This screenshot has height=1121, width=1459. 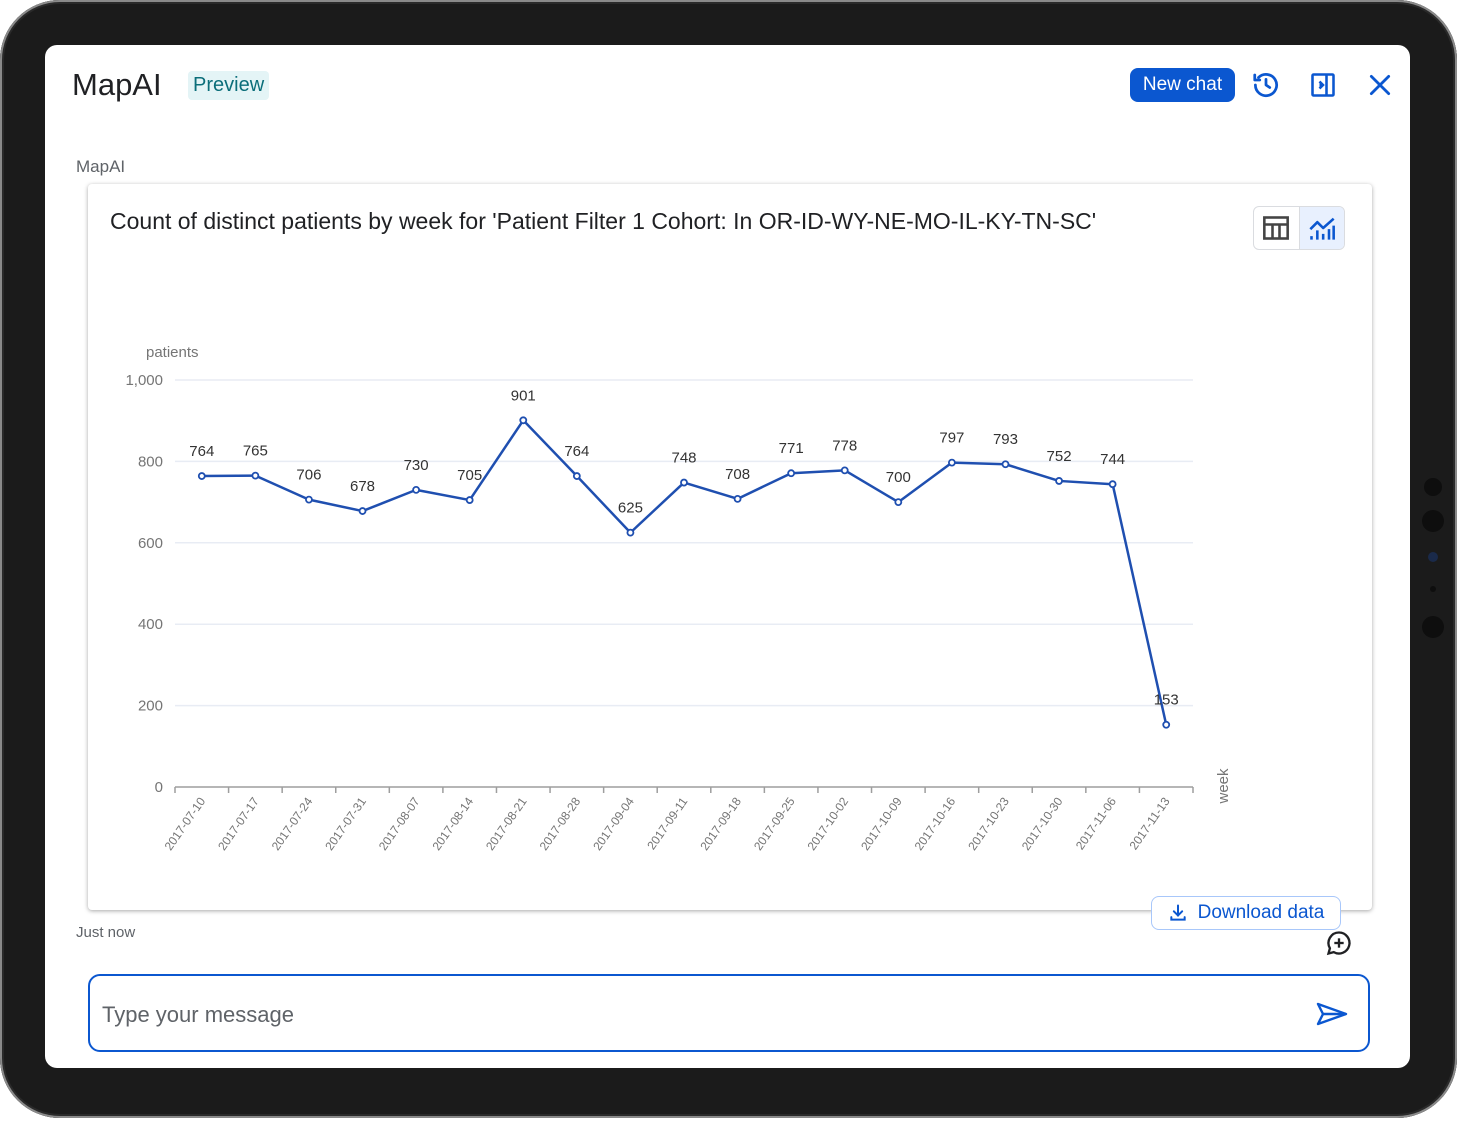 I want to click on x-tick-label: 2017-09-11, so click(x=667, y=823).